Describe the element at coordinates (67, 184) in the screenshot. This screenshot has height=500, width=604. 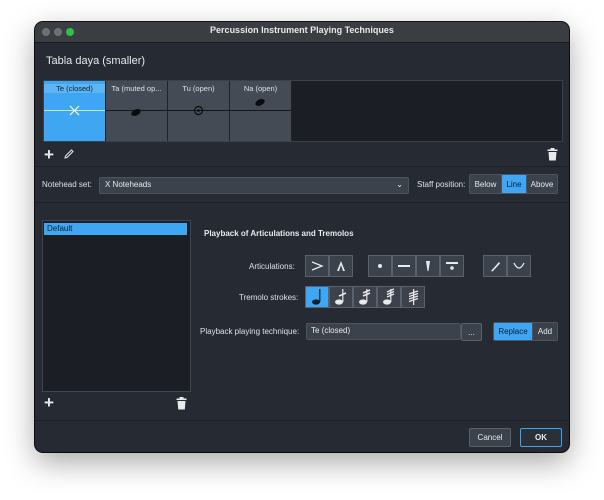
I see `notehead-set-label: Notehead set:` at that location.